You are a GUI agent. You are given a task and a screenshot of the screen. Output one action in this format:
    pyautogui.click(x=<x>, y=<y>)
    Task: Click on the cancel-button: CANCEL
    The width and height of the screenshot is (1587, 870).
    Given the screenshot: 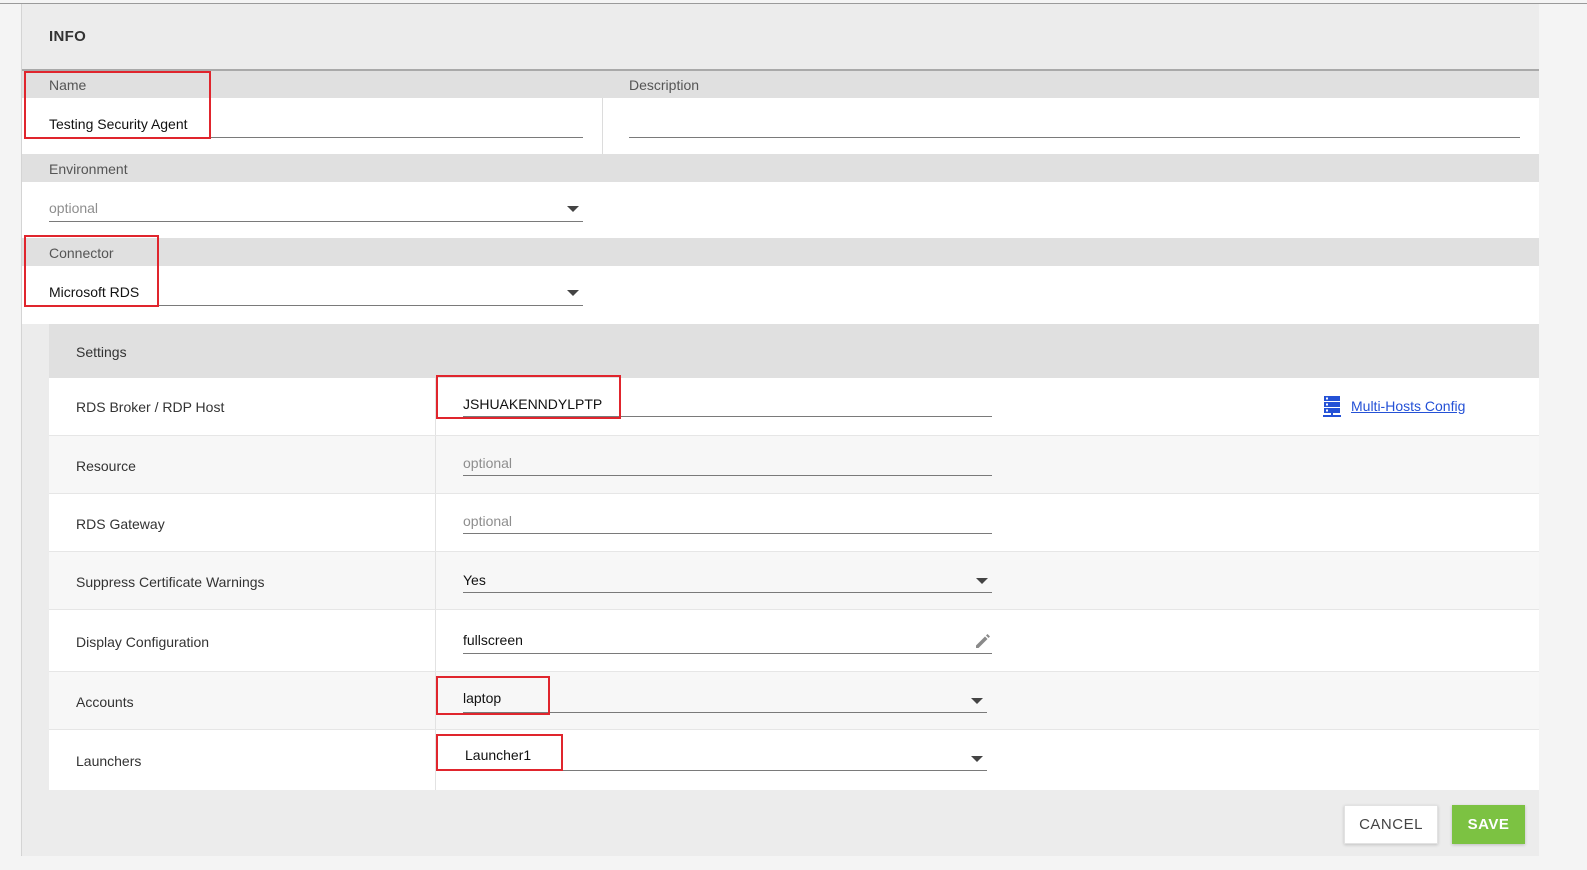 What is the action you would take?
    pyautogui.click(x=1391, y=824)
    